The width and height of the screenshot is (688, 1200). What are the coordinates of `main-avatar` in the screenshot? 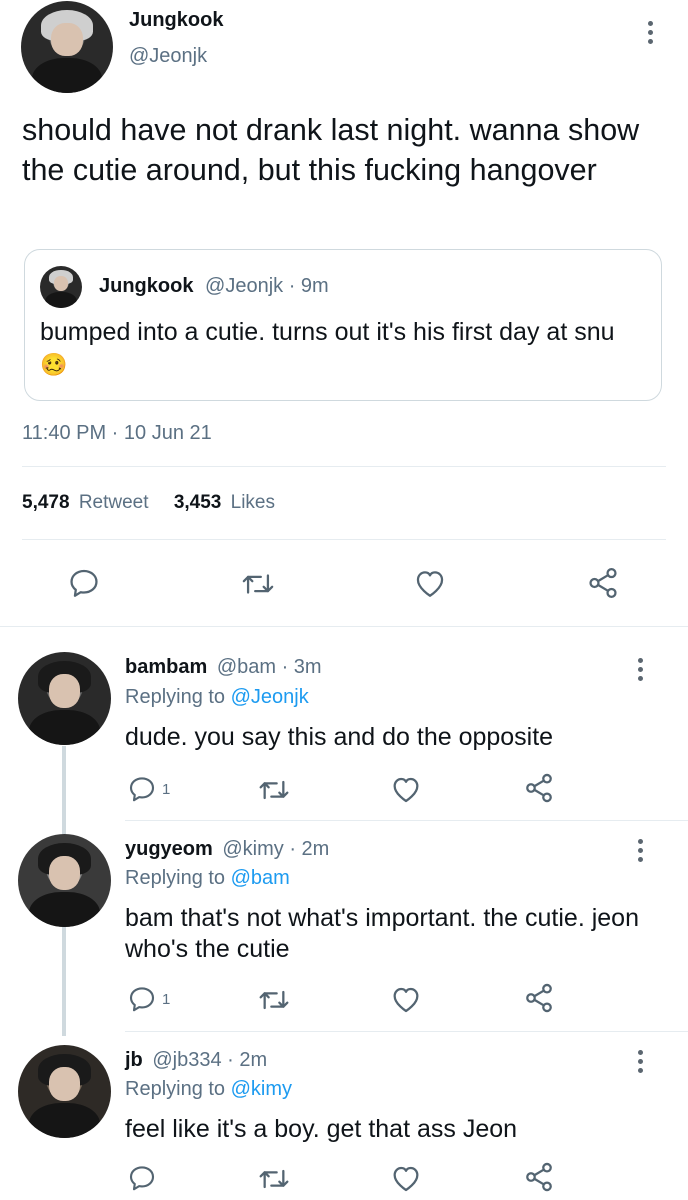 It's located at (67, 47).